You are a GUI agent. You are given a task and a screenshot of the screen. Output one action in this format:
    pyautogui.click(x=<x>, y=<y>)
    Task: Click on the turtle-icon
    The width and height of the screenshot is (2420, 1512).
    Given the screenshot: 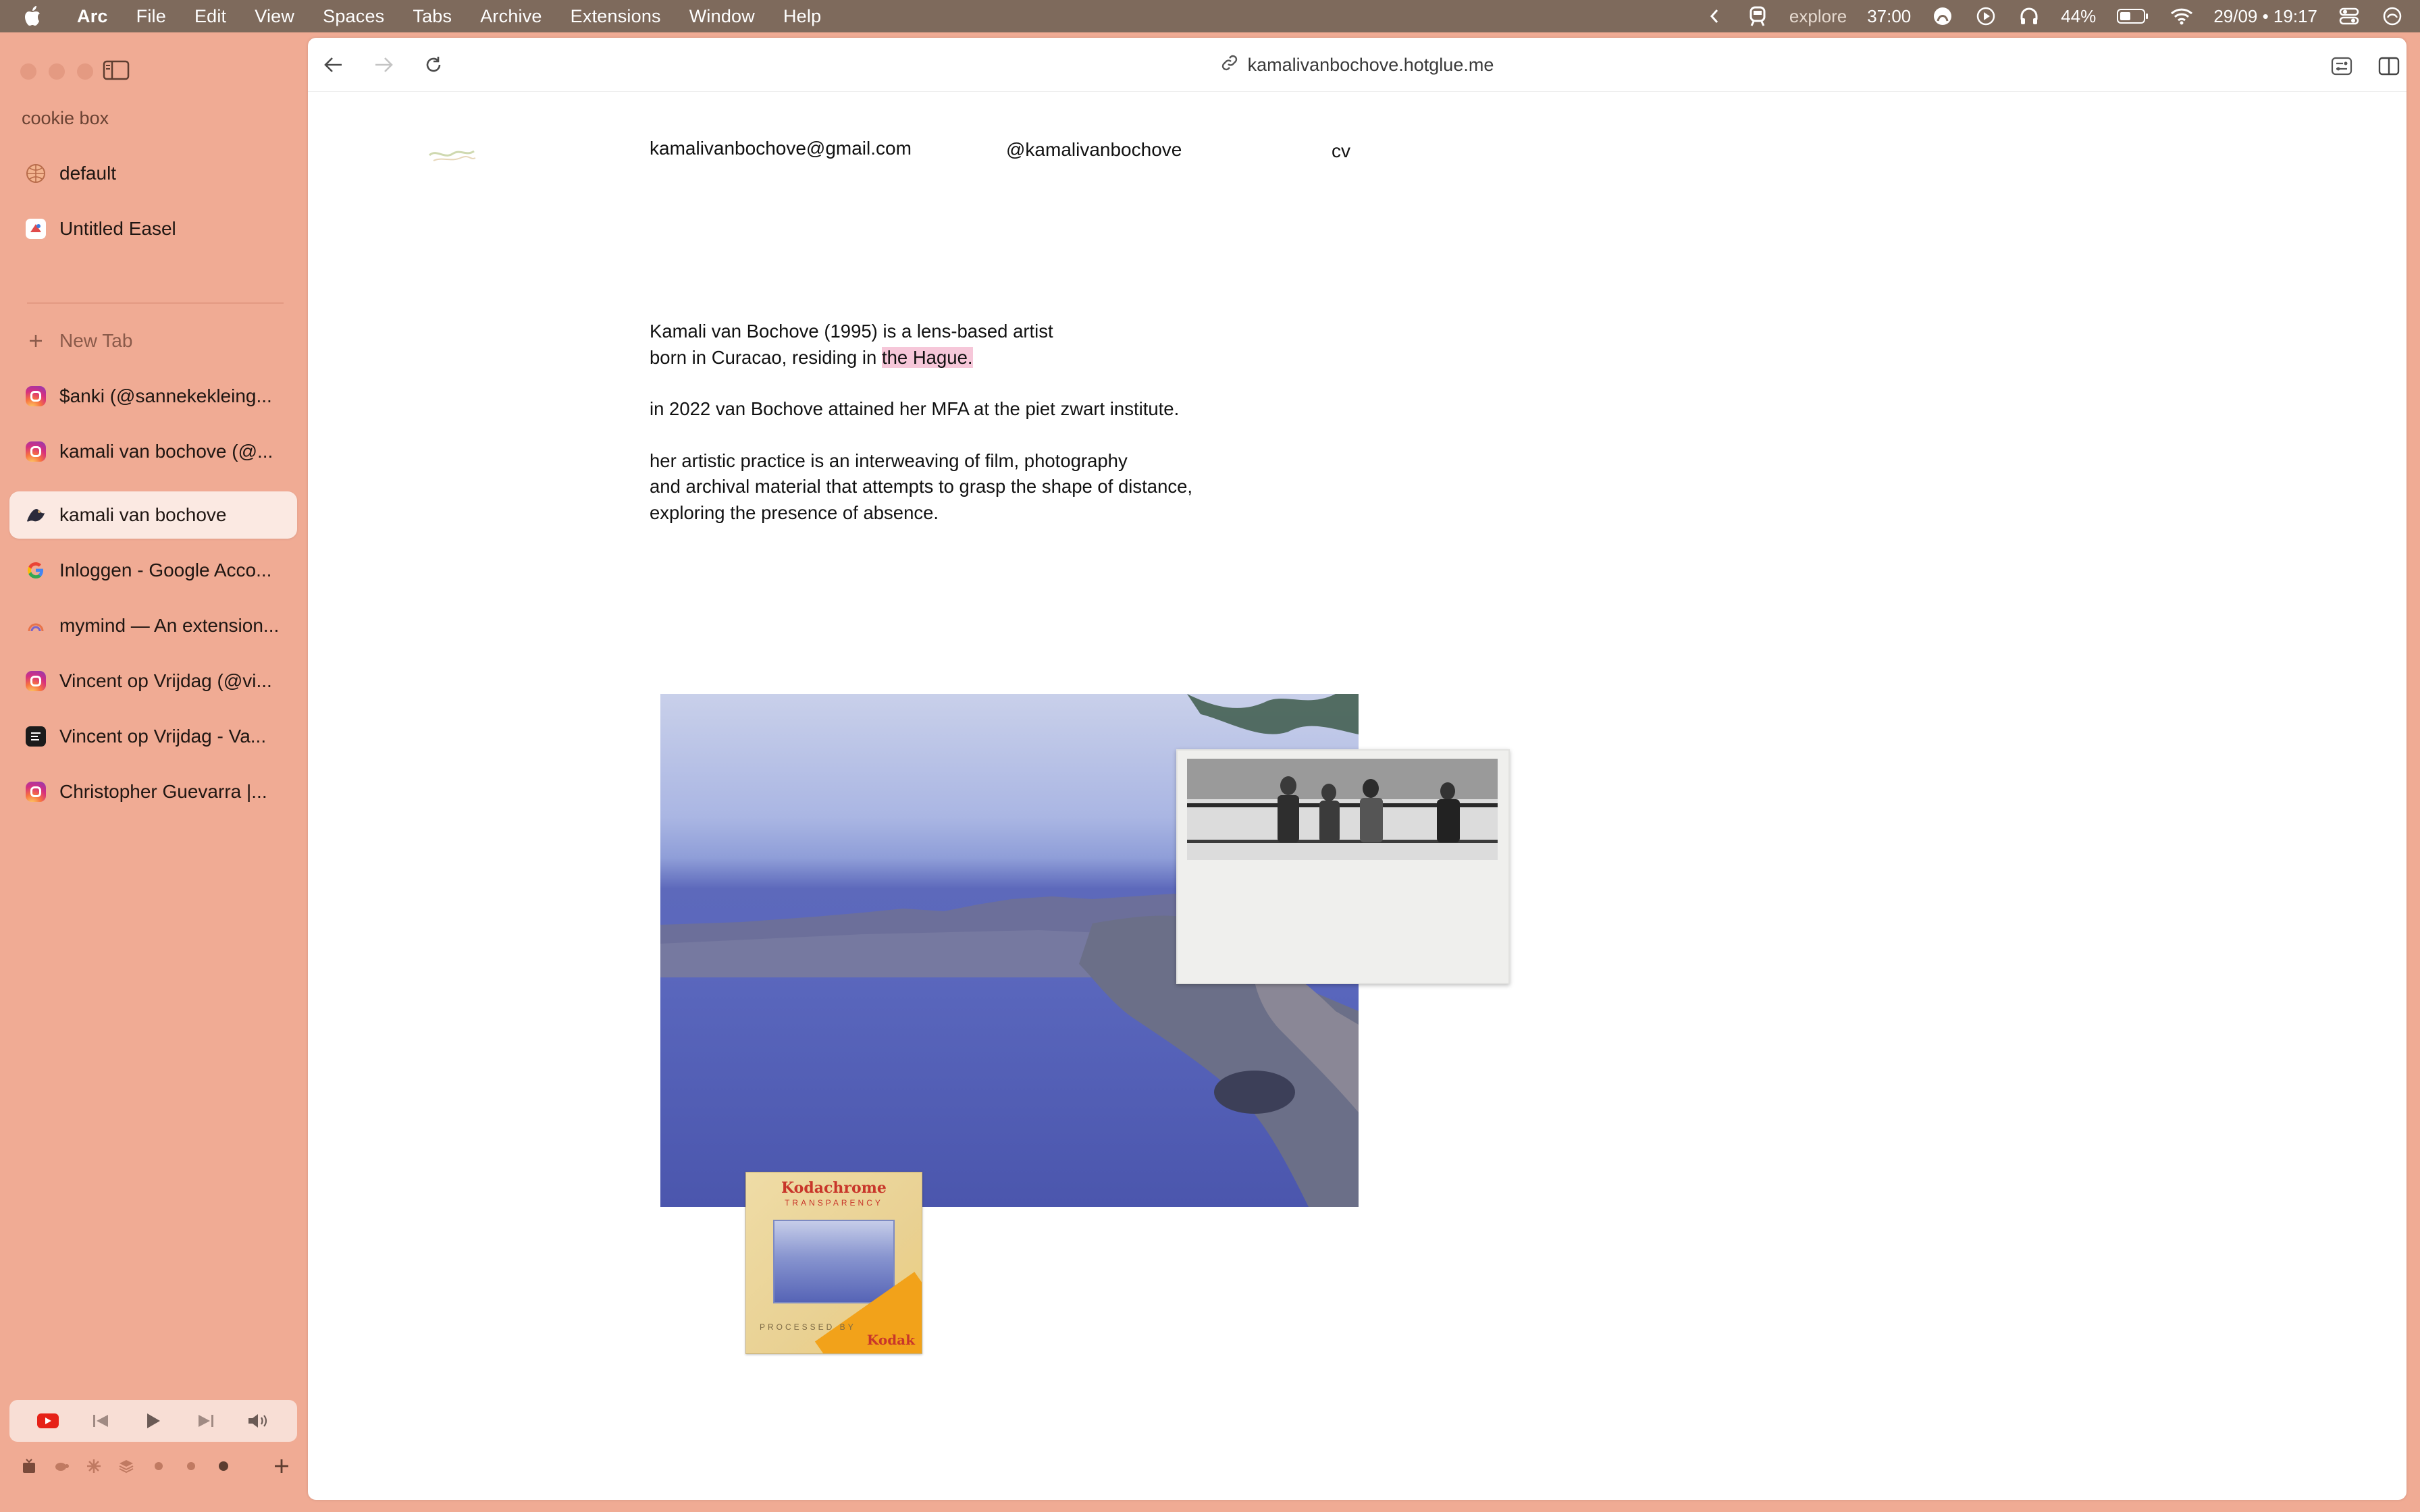 What is the action you would take?
    pyautogui.click(x=61, y=1466)
    